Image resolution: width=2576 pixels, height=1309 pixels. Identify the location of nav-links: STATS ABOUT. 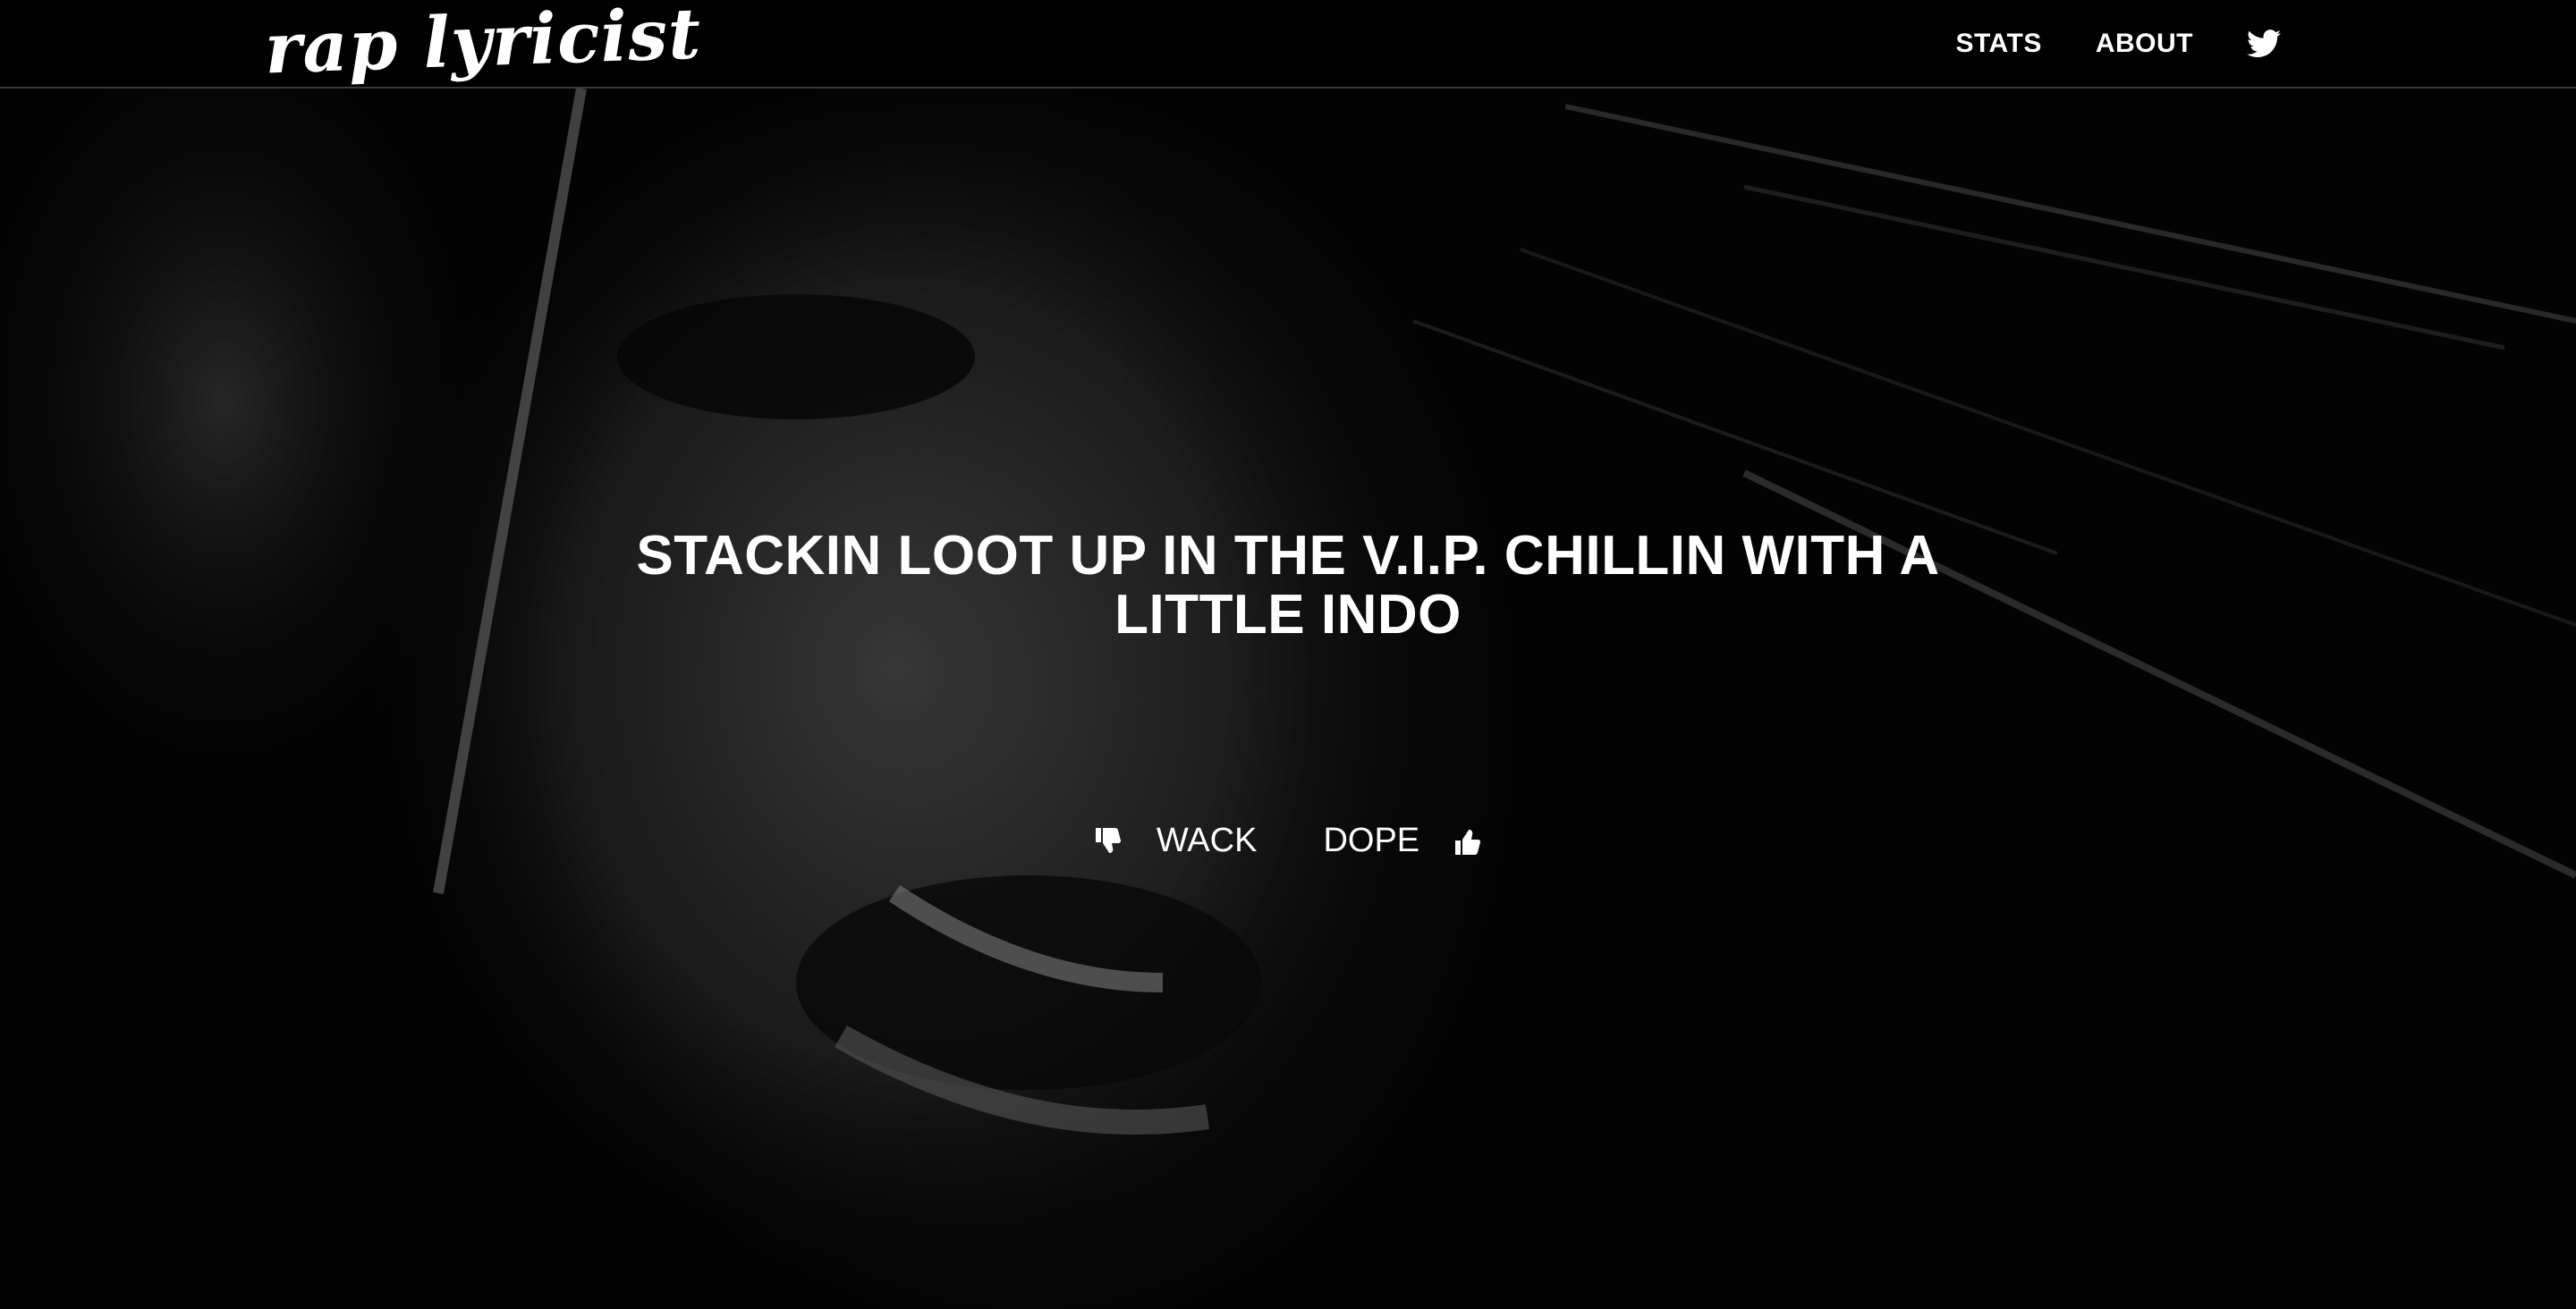
(2119, 43).